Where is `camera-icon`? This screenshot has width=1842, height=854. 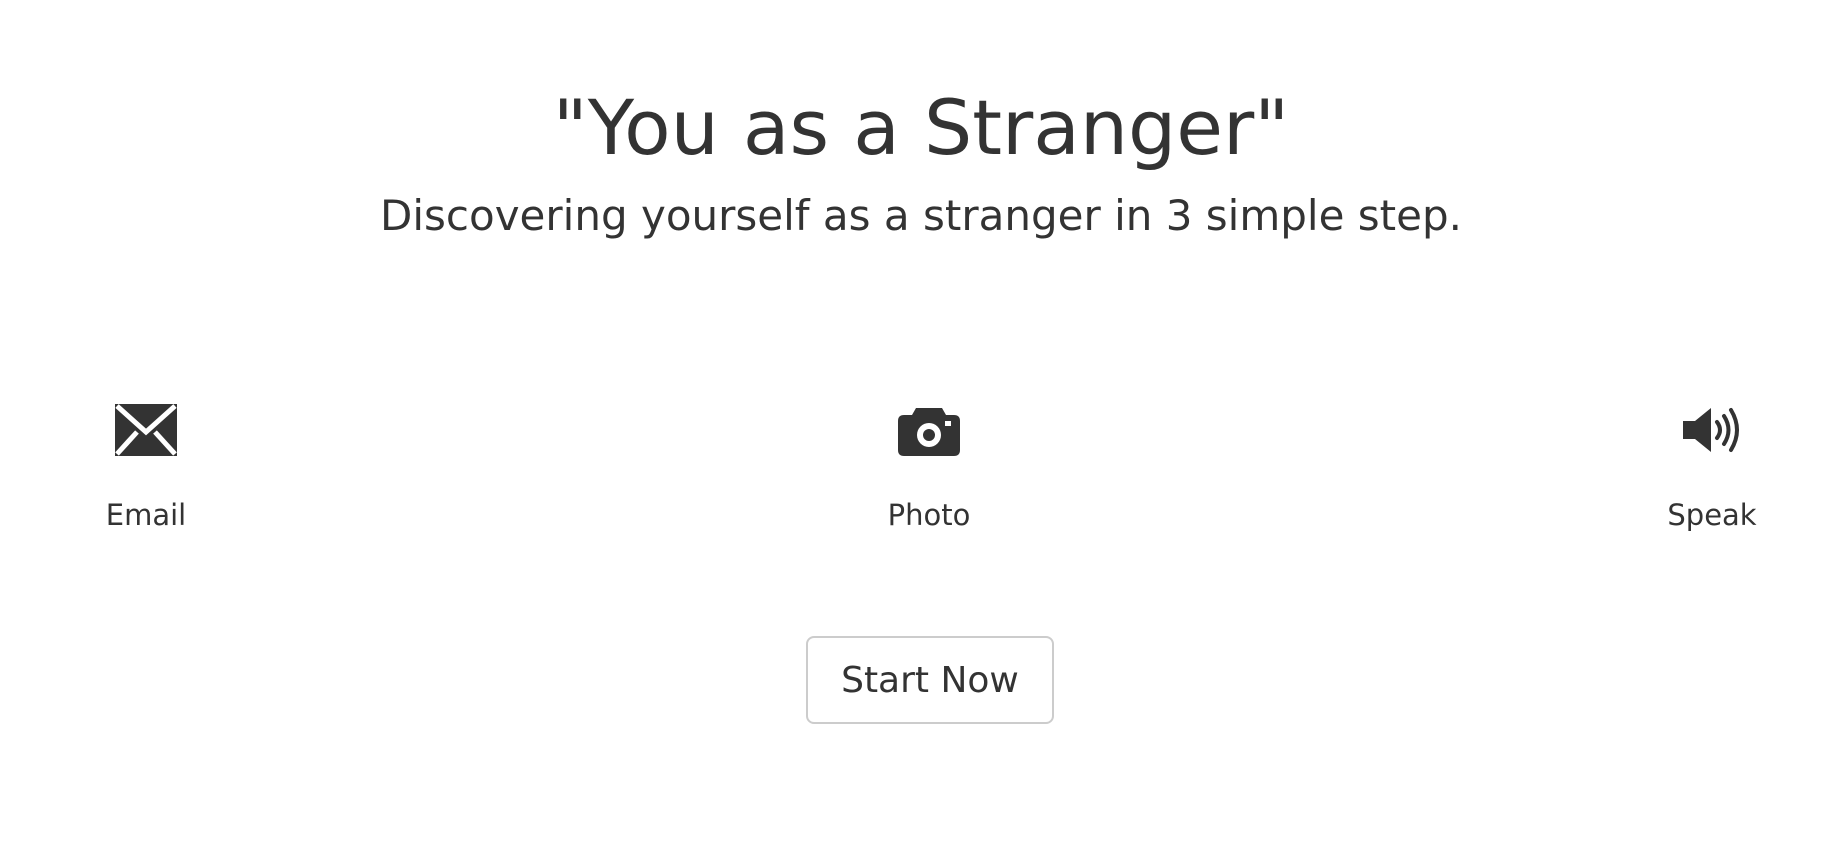
camera-icon is located at coordinates (929, 434).